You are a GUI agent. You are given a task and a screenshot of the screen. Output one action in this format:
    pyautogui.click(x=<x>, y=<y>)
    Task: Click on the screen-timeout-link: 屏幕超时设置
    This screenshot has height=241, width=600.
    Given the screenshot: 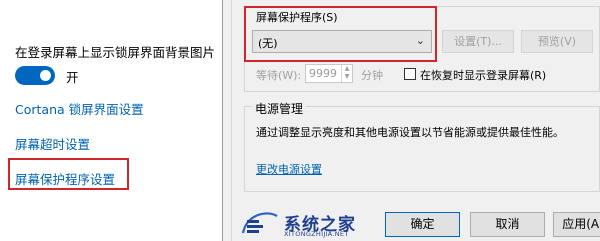 What is the action you would take?
    pyautogui.click(x=52, y=143)
    